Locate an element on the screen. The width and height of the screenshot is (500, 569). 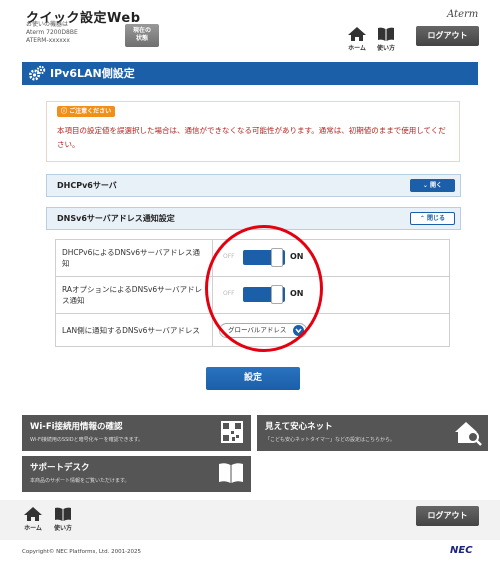
setting-label: DHCPv6によるDNSv6サーバアドレス通知 is located at coordinates (134, 258).